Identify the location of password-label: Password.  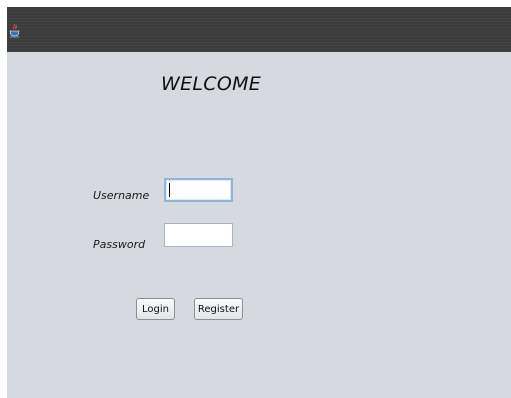
(119, 244).